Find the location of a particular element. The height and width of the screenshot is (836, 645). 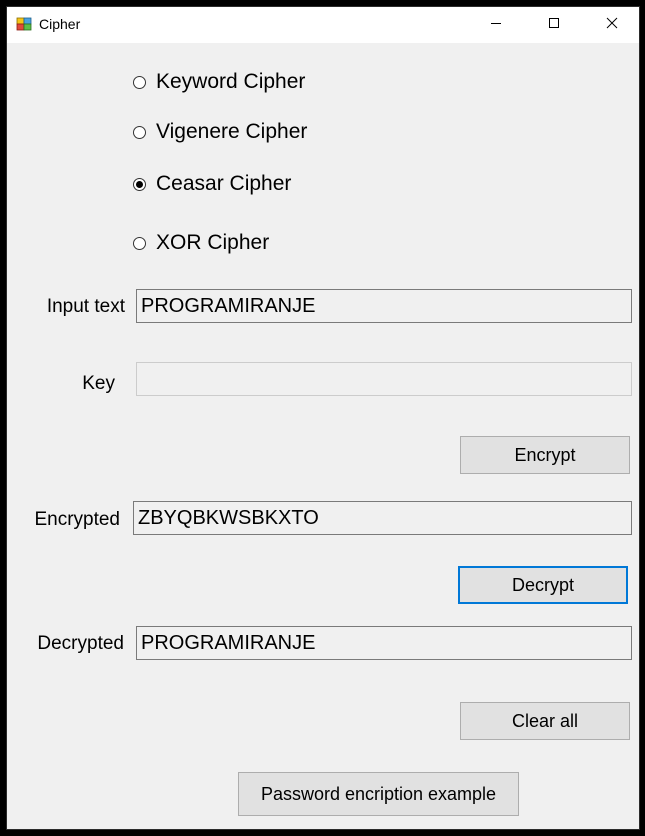

window-title: Cipher is located at coordinates (60, 24).